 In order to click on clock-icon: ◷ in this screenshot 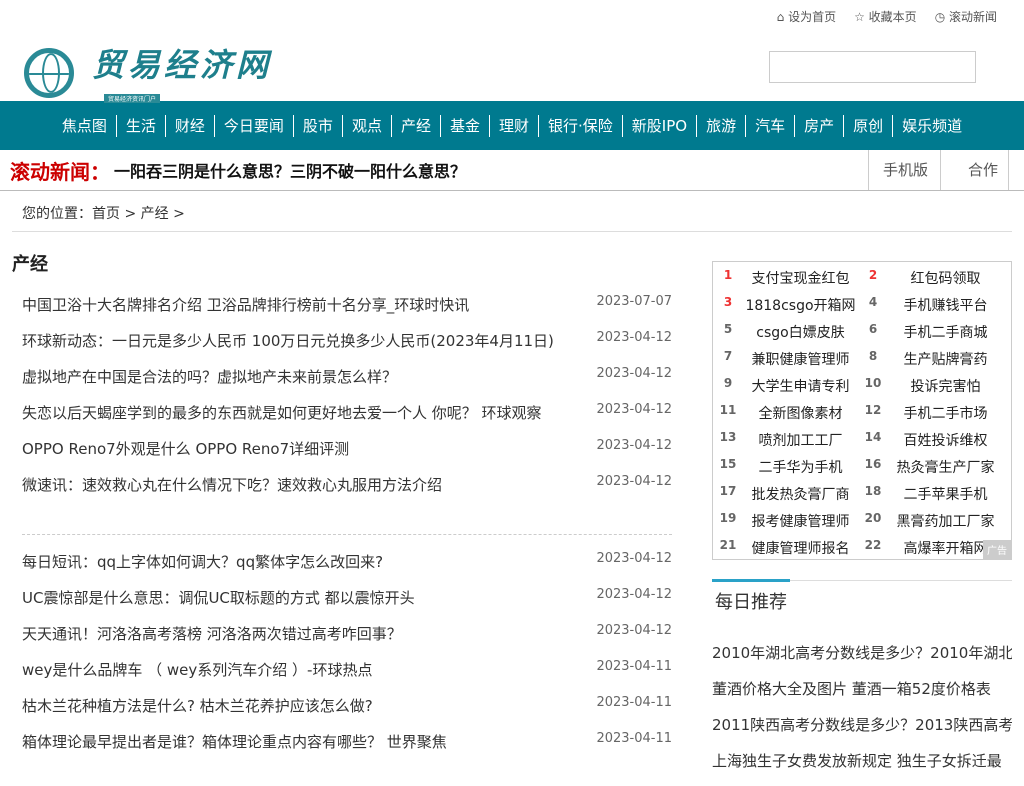, I will do `click(941, 17)`.